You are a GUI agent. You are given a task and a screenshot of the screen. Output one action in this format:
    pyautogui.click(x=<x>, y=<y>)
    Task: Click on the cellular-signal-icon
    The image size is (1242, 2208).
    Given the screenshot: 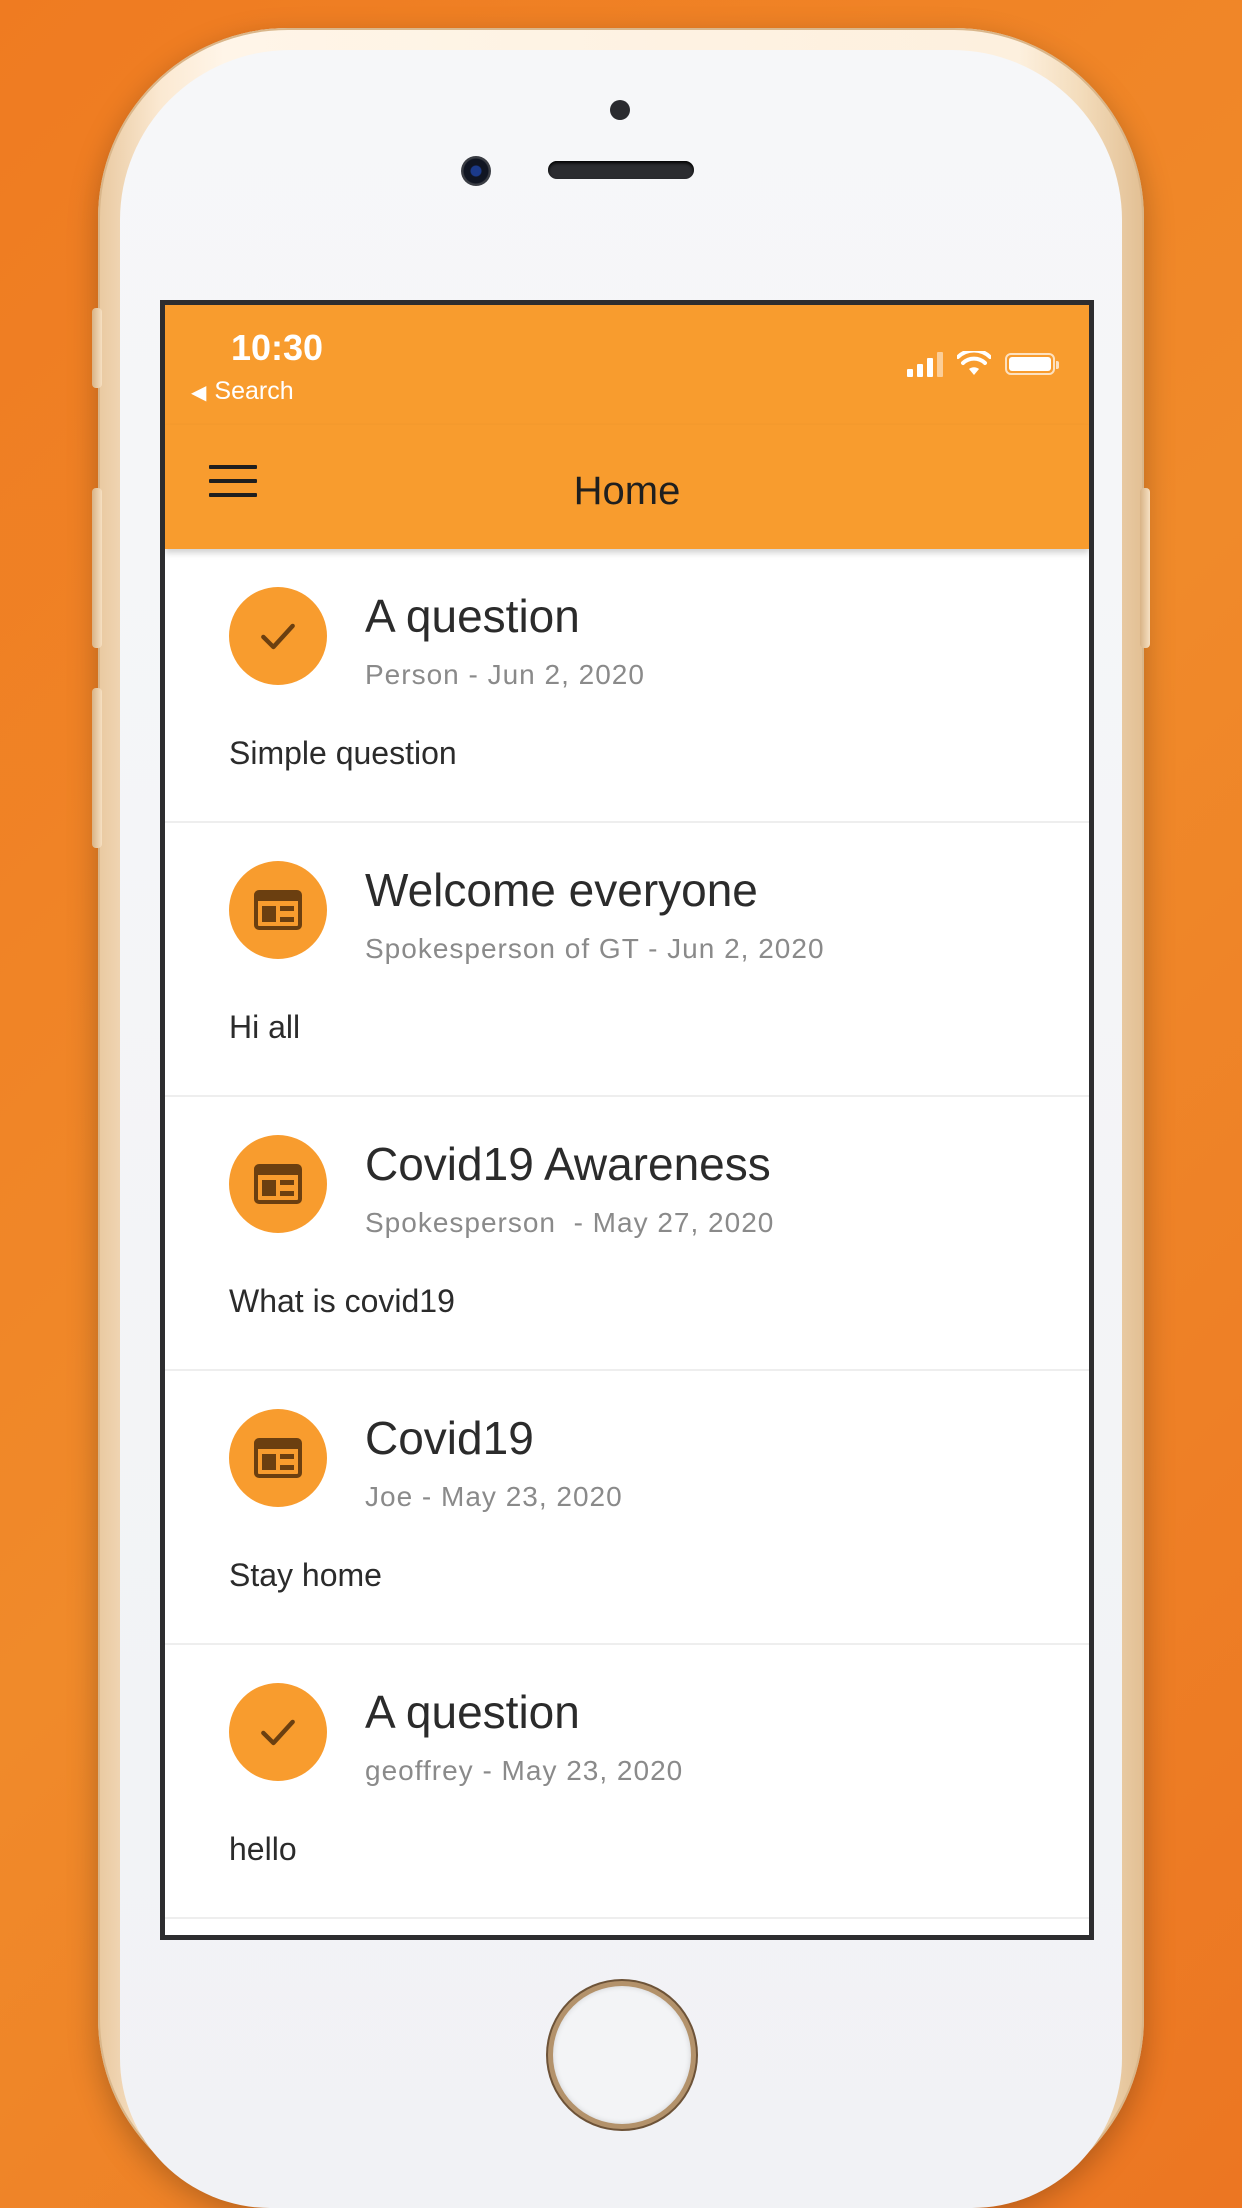 What is the action you would take?
    pyautogui.click(x=925, y=364)
    